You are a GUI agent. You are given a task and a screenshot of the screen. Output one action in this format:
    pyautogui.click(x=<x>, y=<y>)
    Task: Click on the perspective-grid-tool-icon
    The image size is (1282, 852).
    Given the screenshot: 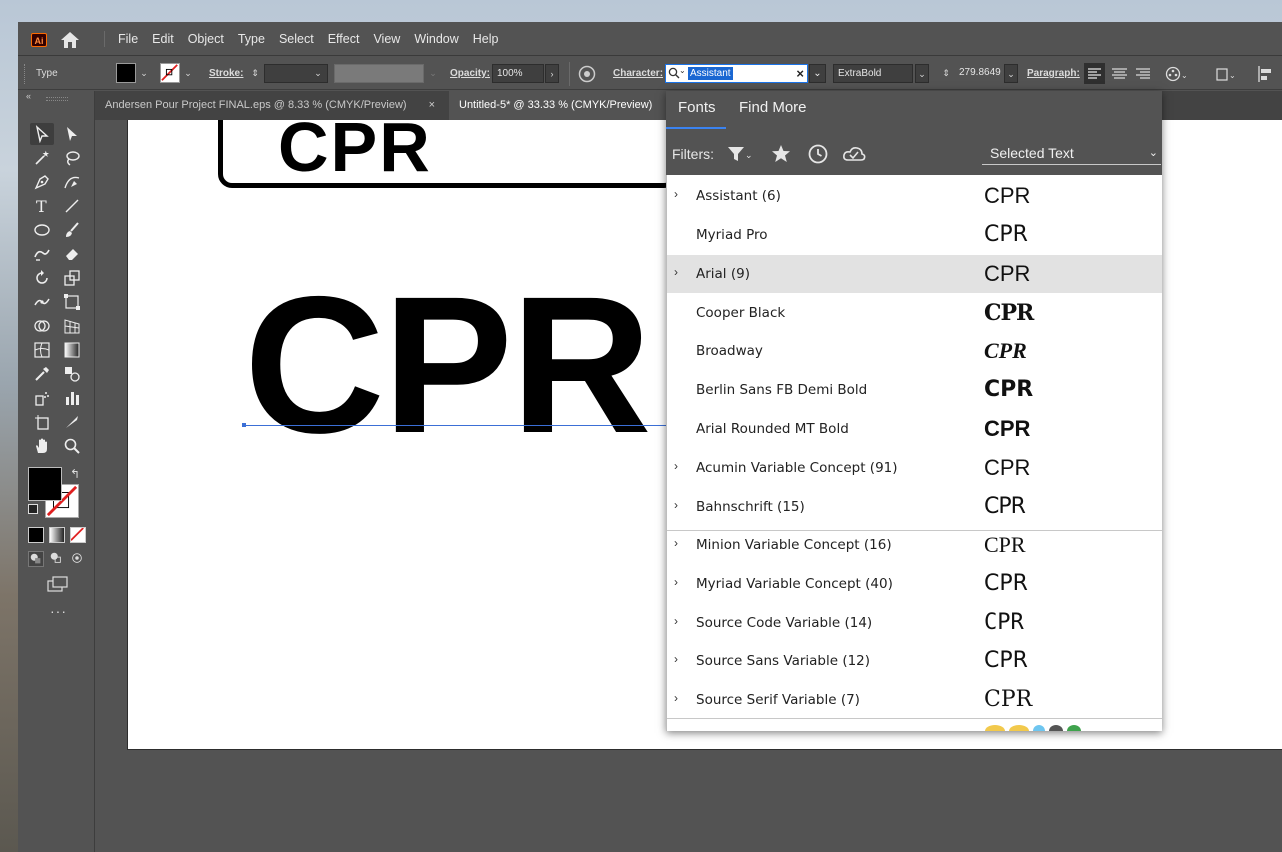 What is the action you would take?
    pyautogui.click(x=72, y=326)
    